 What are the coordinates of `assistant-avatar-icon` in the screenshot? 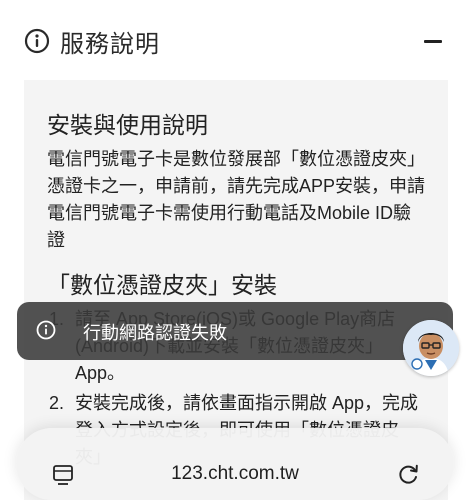 It's located at (431, 348).